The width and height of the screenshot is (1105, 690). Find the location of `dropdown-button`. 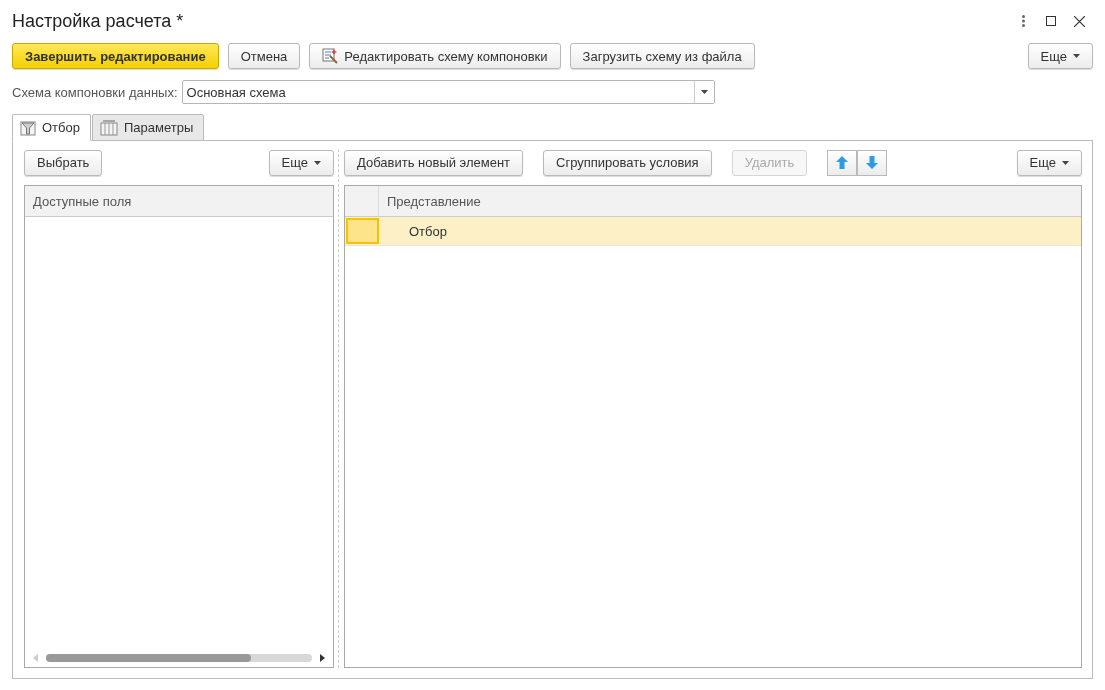

dropdown-button is located at coordinates (703, 92).